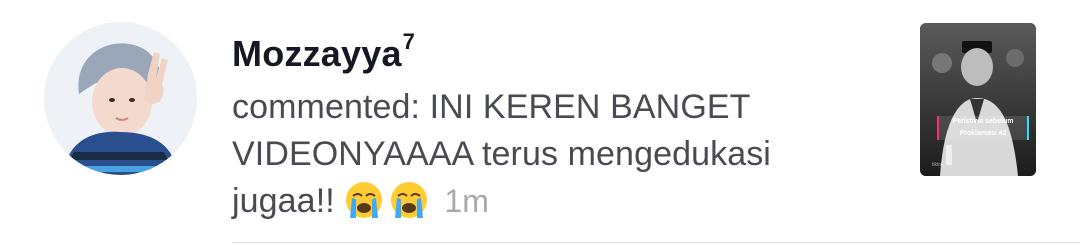 The width and height of the screenshot is (1080, 245). I want to click on avatar, so click(120, 98).